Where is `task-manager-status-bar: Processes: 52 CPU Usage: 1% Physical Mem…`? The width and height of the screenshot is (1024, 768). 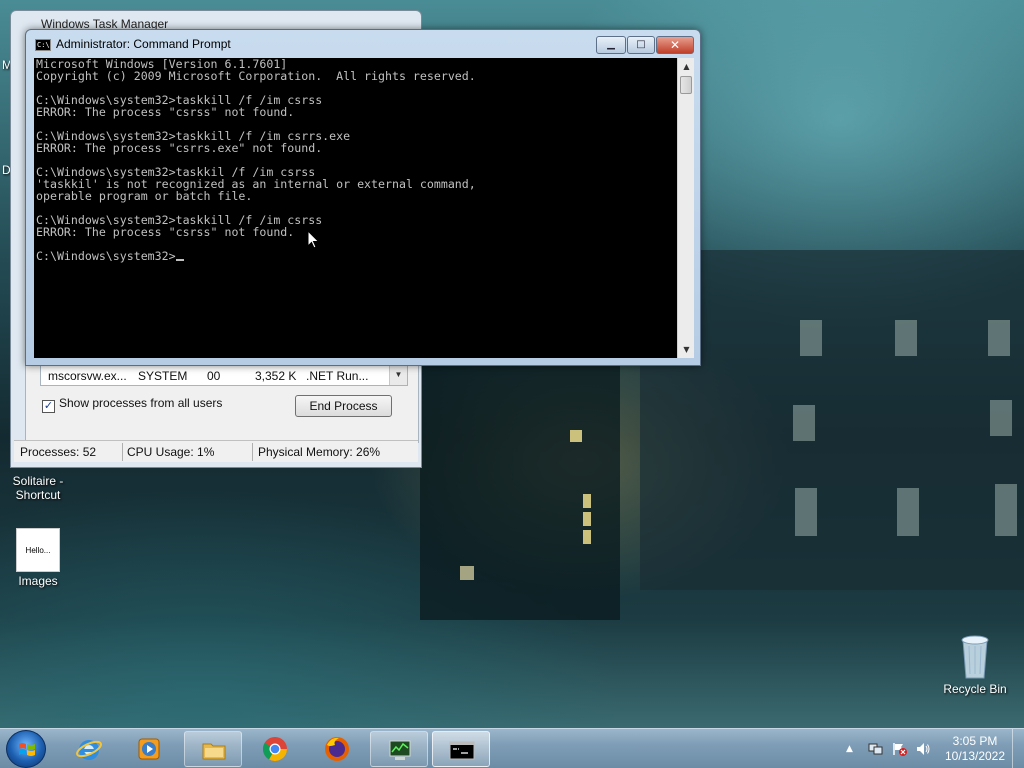
task-manager-status-bar: Processes: 52 CPU Usage: 1% Physical Mem… is located at coordinates (216, 451).